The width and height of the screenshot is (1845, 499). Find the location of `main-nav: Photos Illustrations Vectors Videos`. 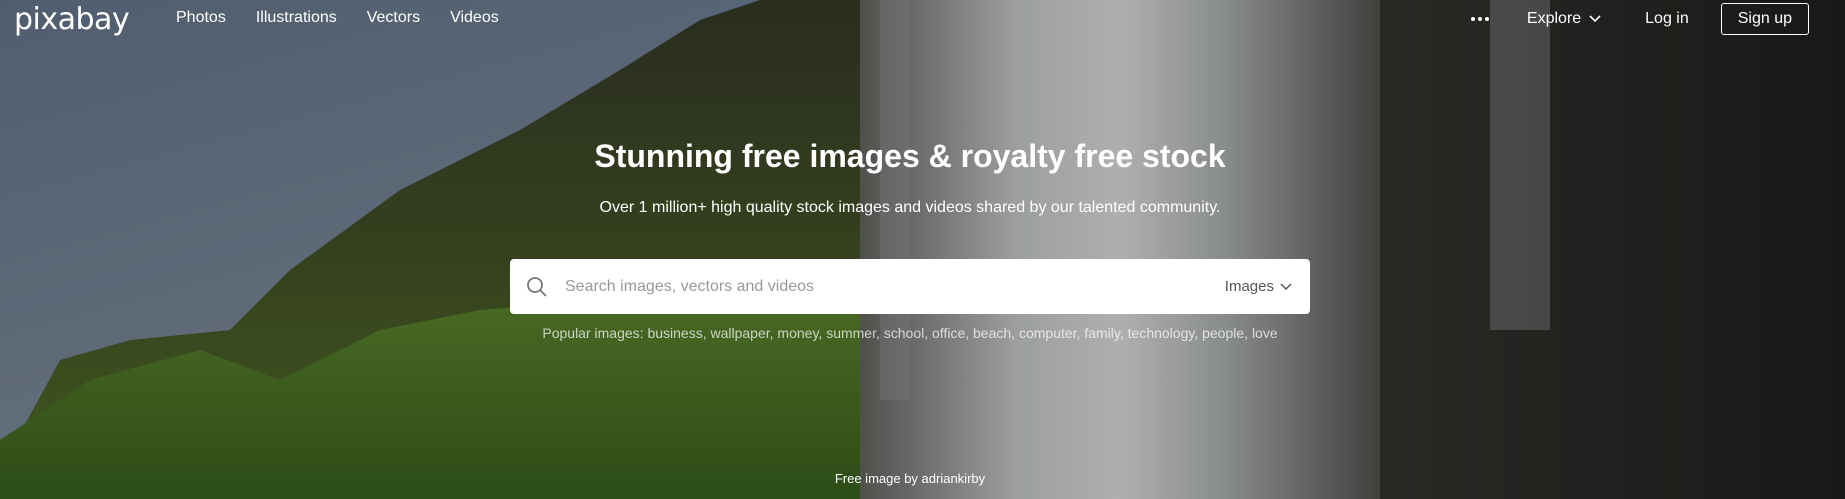

main-nav: Photos Illustrations Vectors Videos is located at coordinates (352, 18).